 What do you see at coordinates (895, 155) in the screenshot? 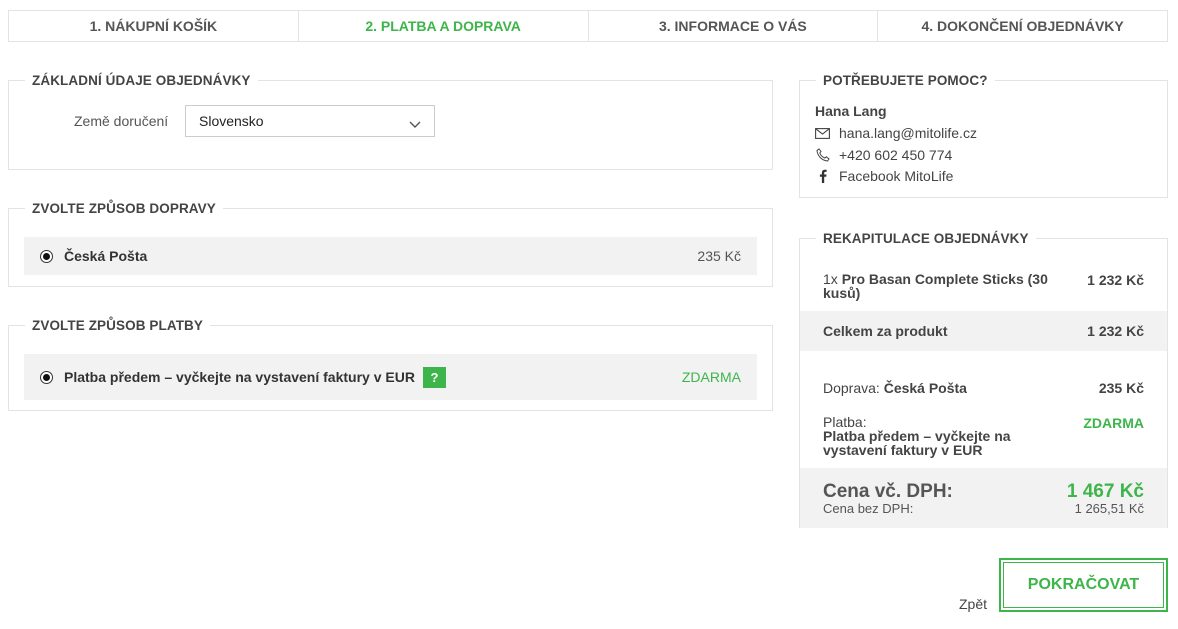
I see `contact-phone: +420 602 450 774` at bounding box center [895, 155].